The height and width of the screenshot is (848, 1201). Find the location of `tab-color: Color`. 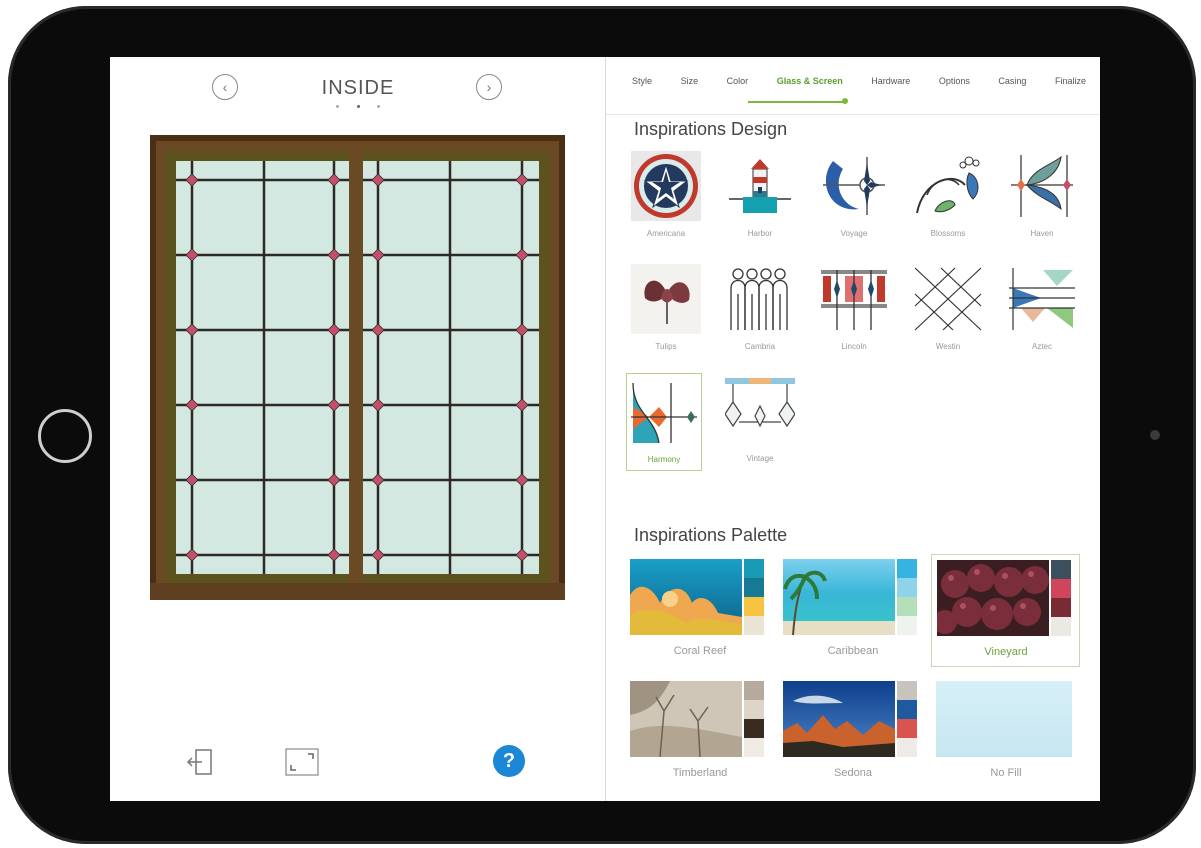

tab-color: Color is located at coordinates (738, 87).